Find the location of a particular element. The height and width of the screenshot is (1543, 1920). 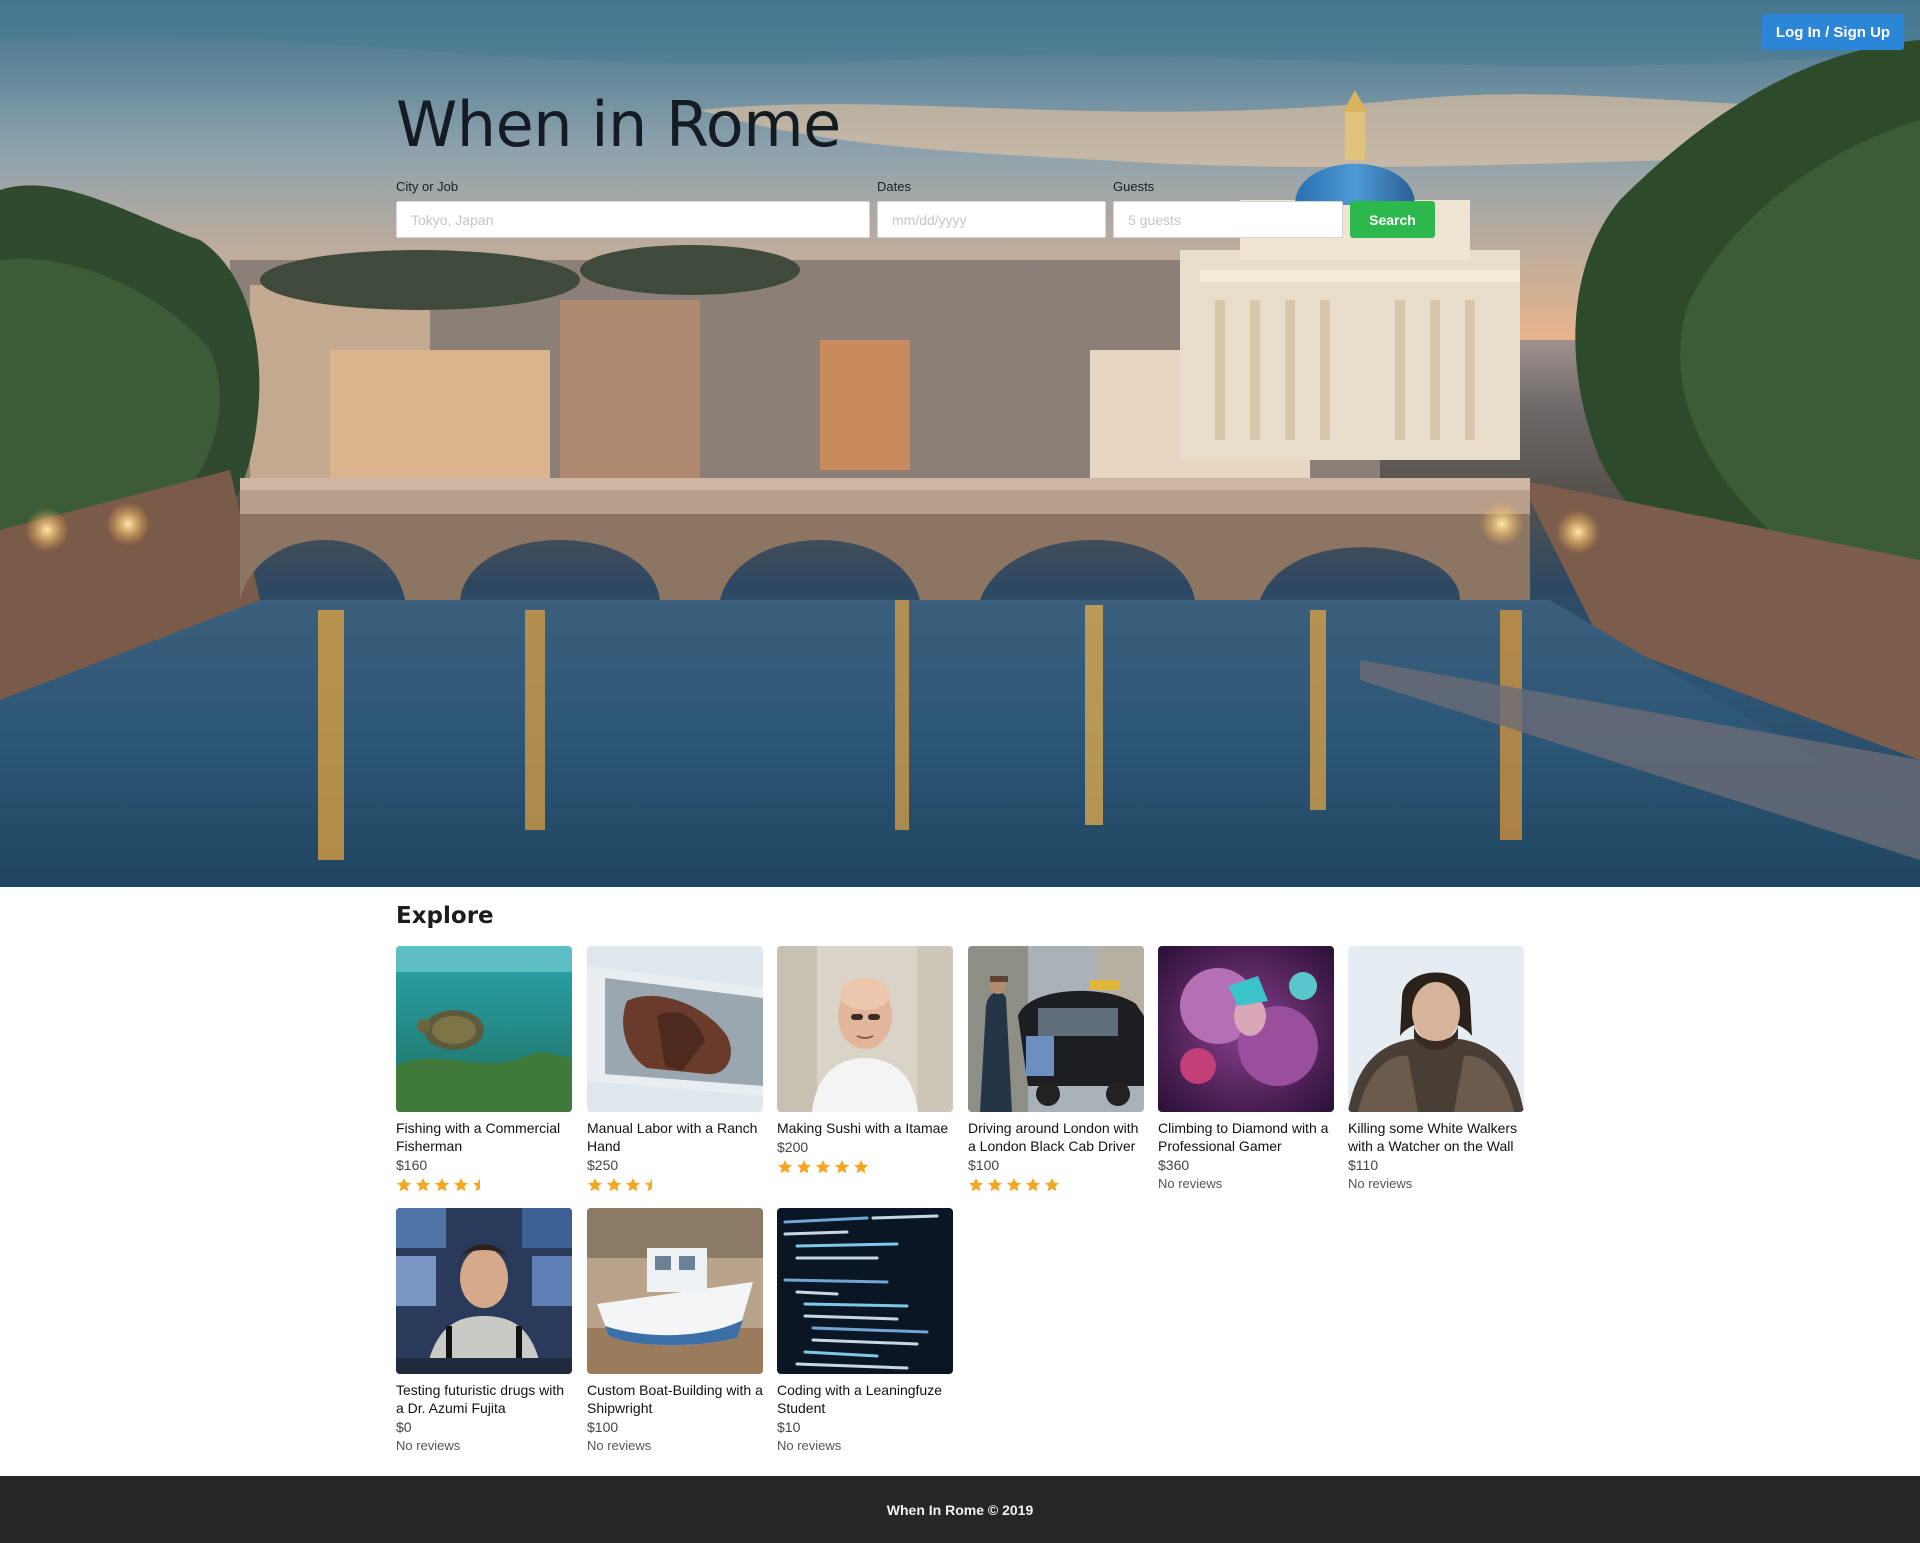

login-signup-button: Log In / Sign Up is located at coordinates (1833, 32).